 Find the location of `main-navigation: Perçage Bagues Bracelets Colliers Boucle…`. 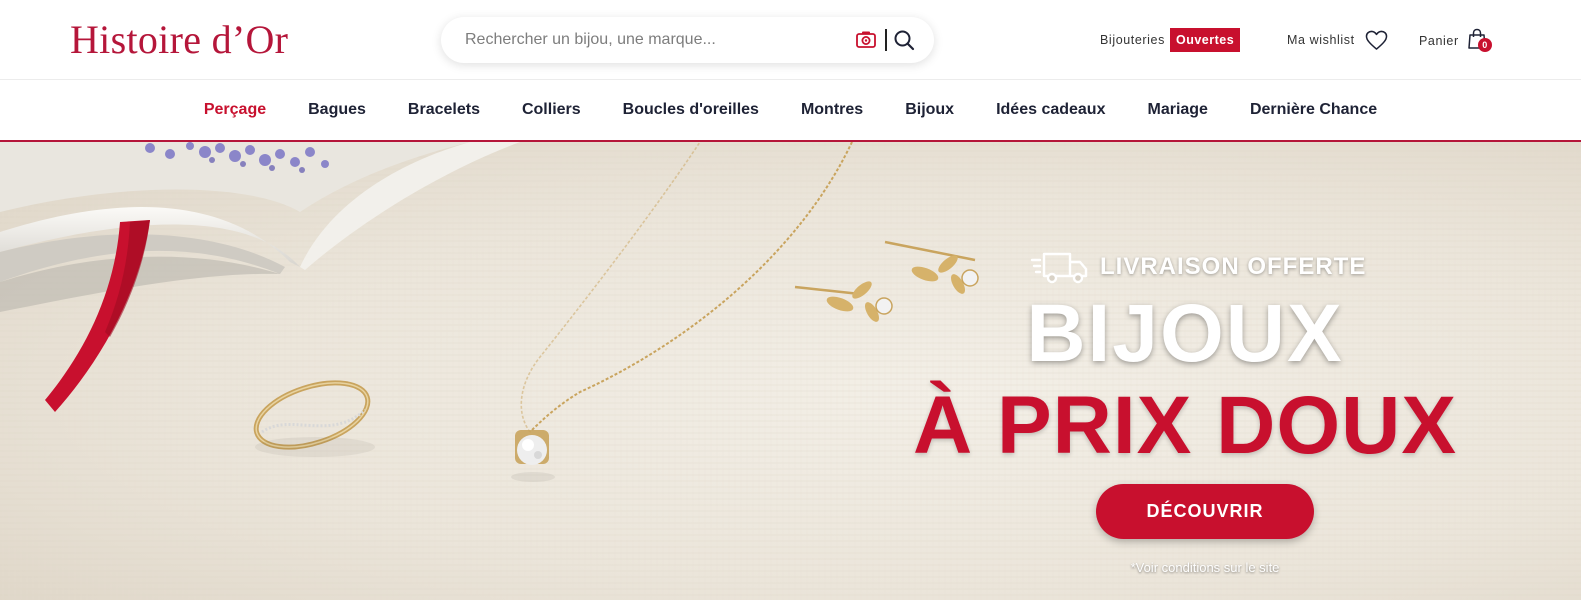

main-navigation: Perçage Bagues Bracelets Colliers Boucle… is located at coordinates (790, 111).